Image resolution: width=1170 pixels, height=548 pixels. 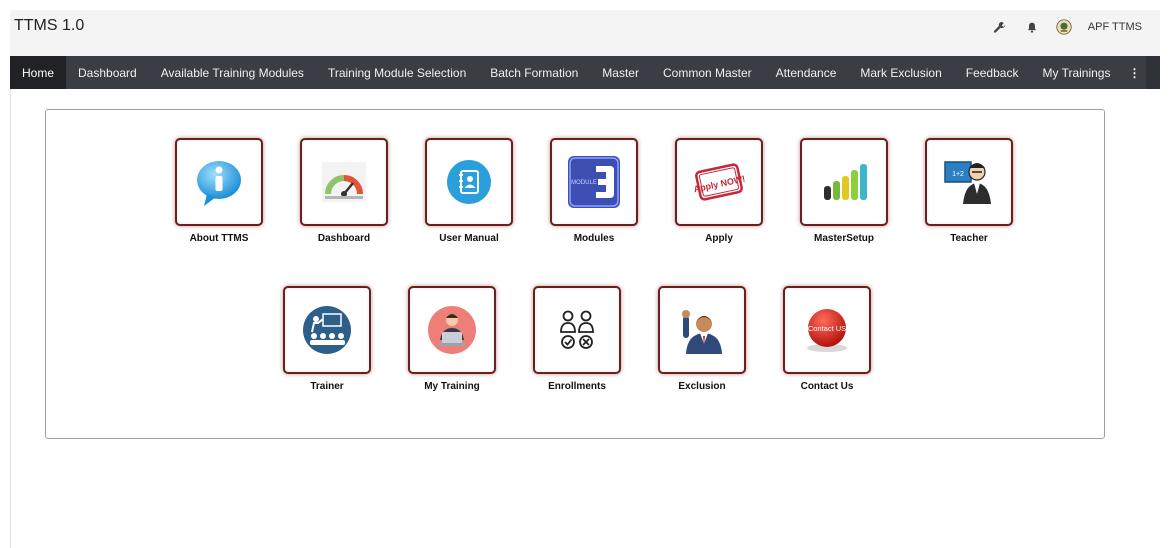 What do you see at coordinates (232, 72) in the screenshot?
I see `nav-available-training-modules: Available Training Modules` at bounding box center [232, 72].